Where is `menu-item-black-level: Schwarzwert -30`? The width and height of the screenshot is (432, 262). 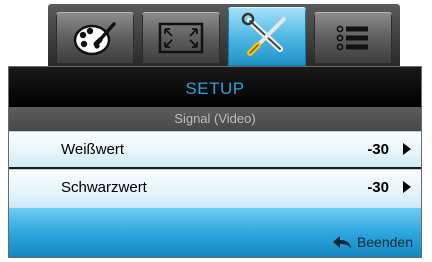
menu-item-black-level: Schwarzwert -30 is located at coordinates (215, 188).